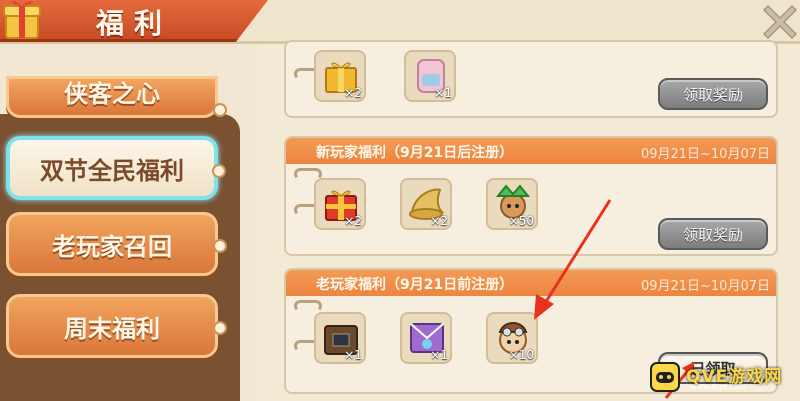 The height and width of the screenshot is (401, 800). I want to click on annotation-arrow-icon, so click(573, 259).